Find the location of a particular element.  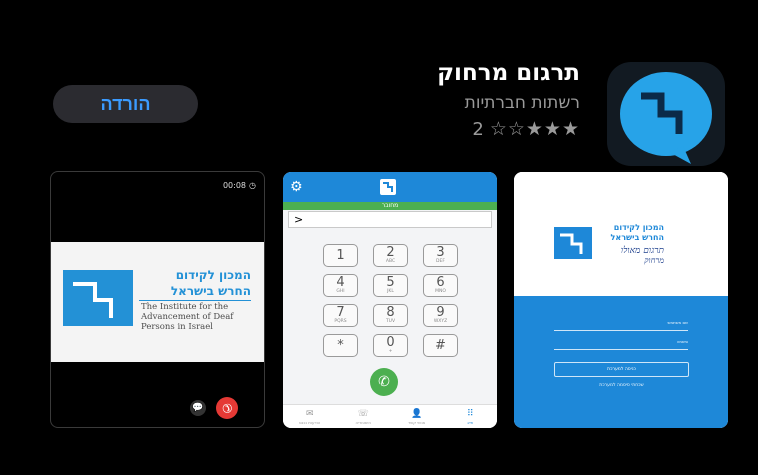

contacts-icon: 👤 is located at coordinates (417, 413).